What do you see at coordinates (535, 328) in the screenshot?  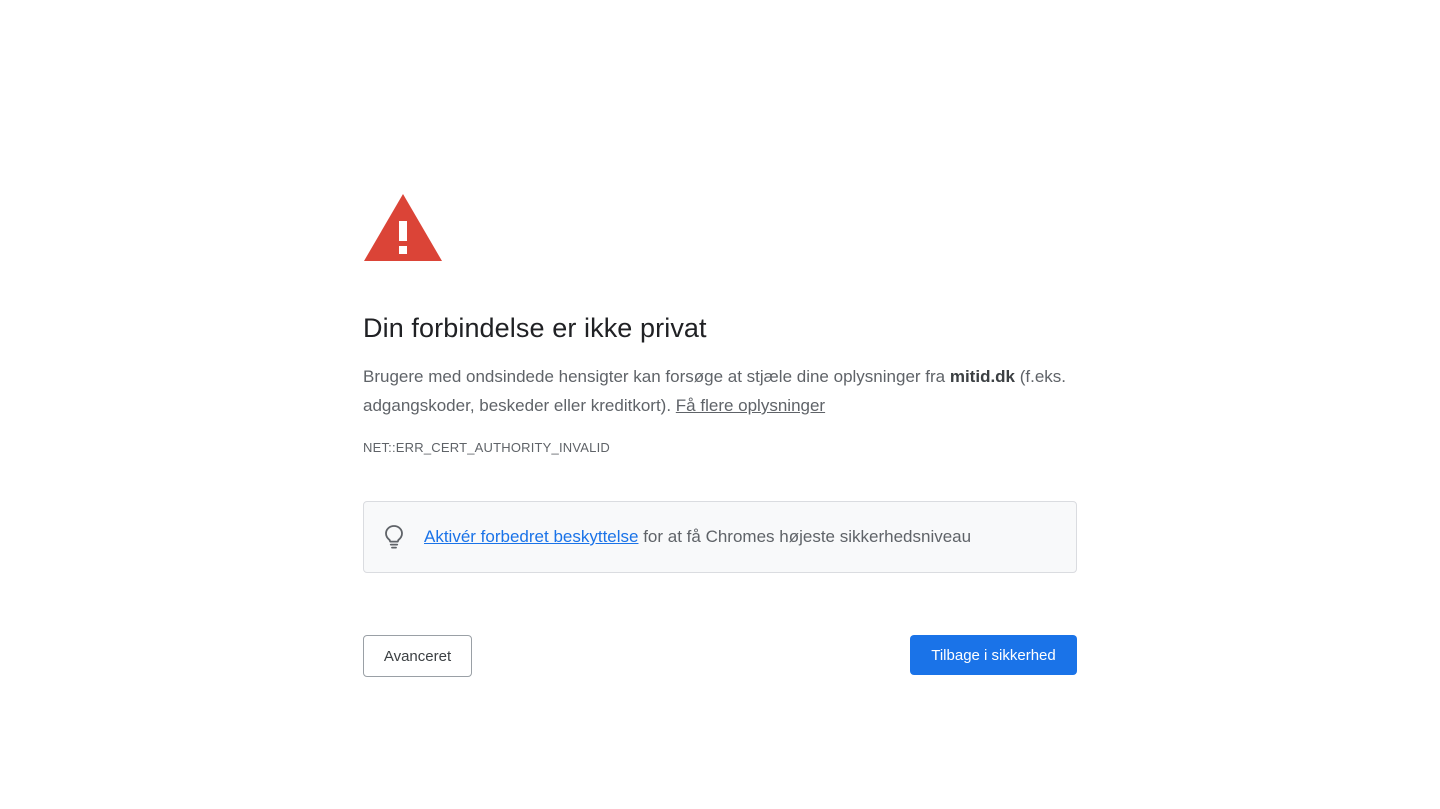 I see `page-title: Din forbindelse er ikke privat` at bounding box center [535, 328].